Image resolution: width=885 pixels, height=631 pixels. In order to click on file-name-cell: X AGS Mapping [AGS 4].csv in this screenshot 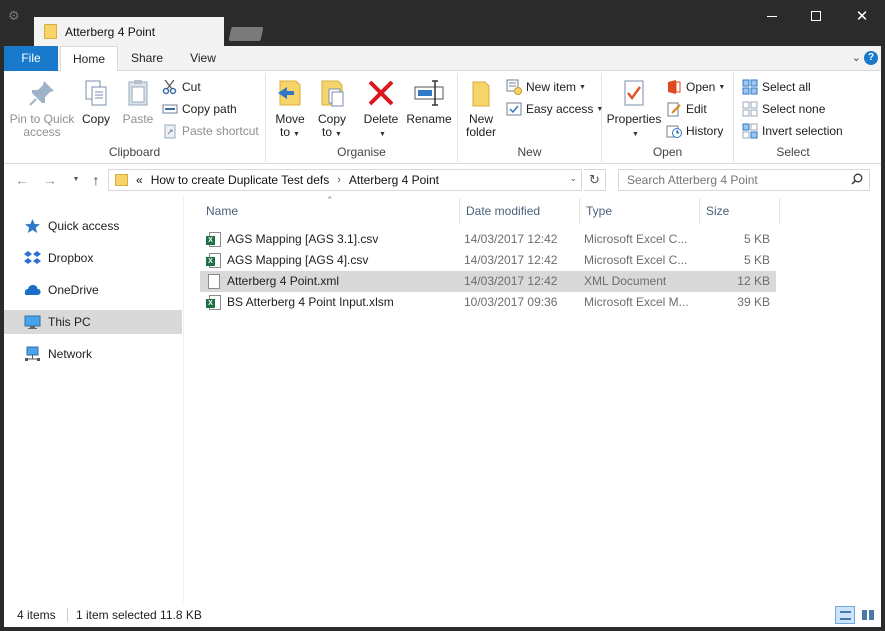, I will do `click(331, 260)`.